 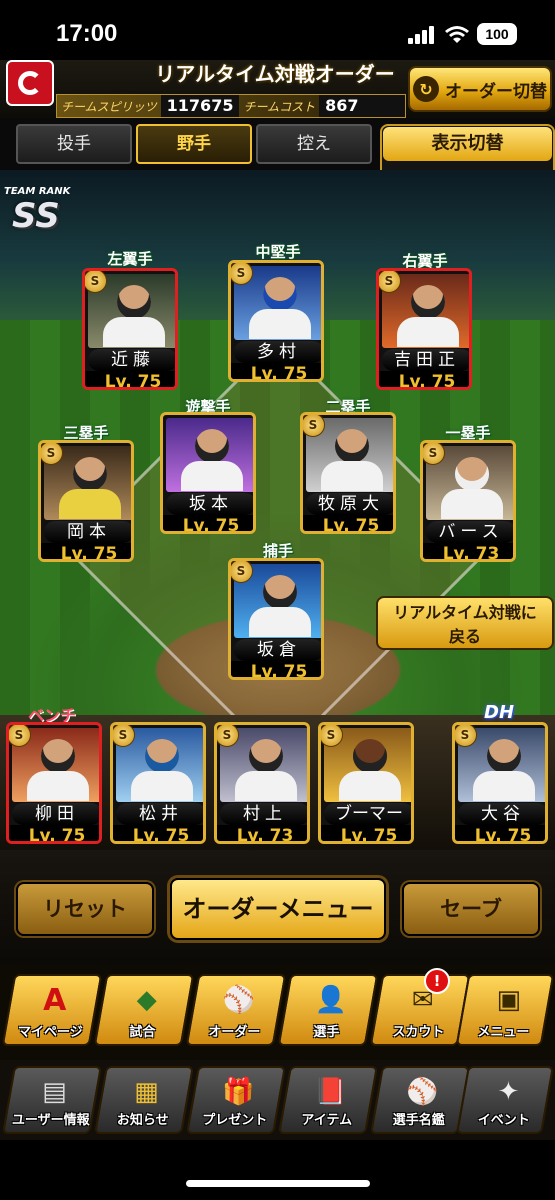 I want to click on tab-reserve: 控え, so click(x=314, y=144).